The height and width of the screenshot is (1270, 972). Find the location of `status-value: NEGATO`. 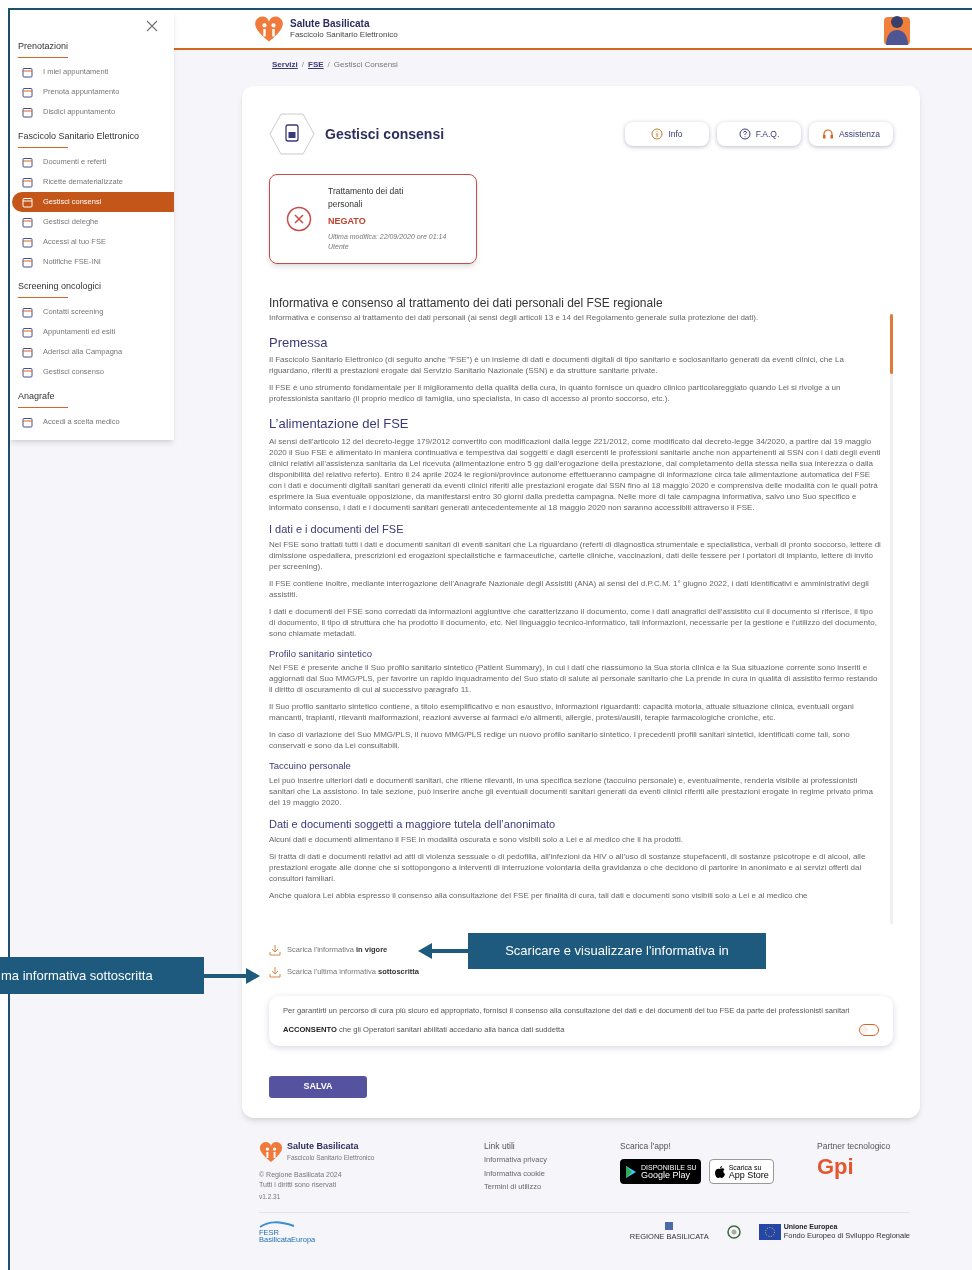

status-value: NEGATO is located at coordinates (347, 221).